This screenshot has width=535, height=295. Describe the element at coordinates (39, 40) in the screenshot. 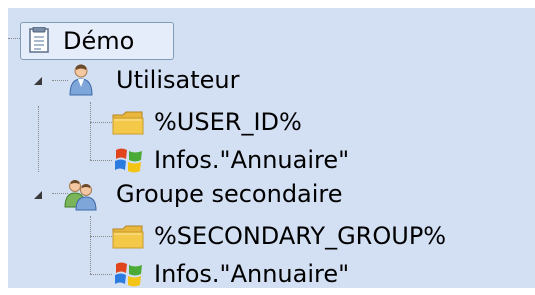

I see `document-icon` at that location.